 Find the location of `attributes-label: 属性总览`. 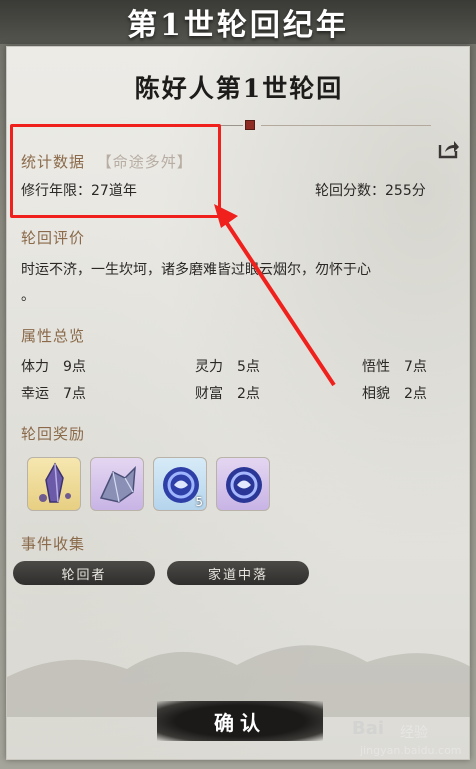

attributes-label: 属性总览 is located at coordinates (53, 336).